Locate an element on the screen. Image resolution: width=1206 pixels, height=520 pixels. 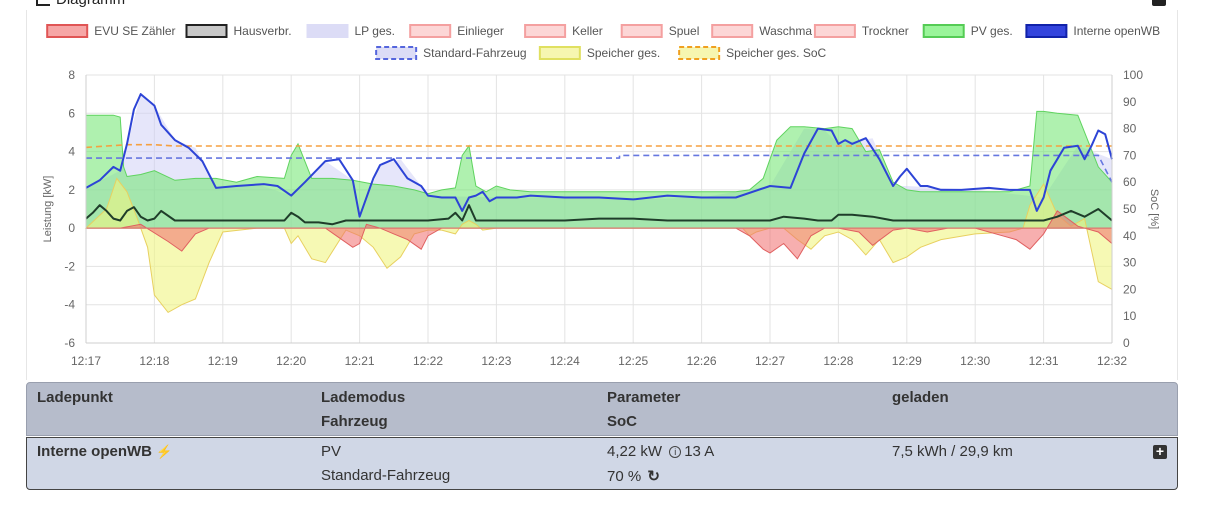
x-tick-label: 12:29 is located at coordinates (907, 361).